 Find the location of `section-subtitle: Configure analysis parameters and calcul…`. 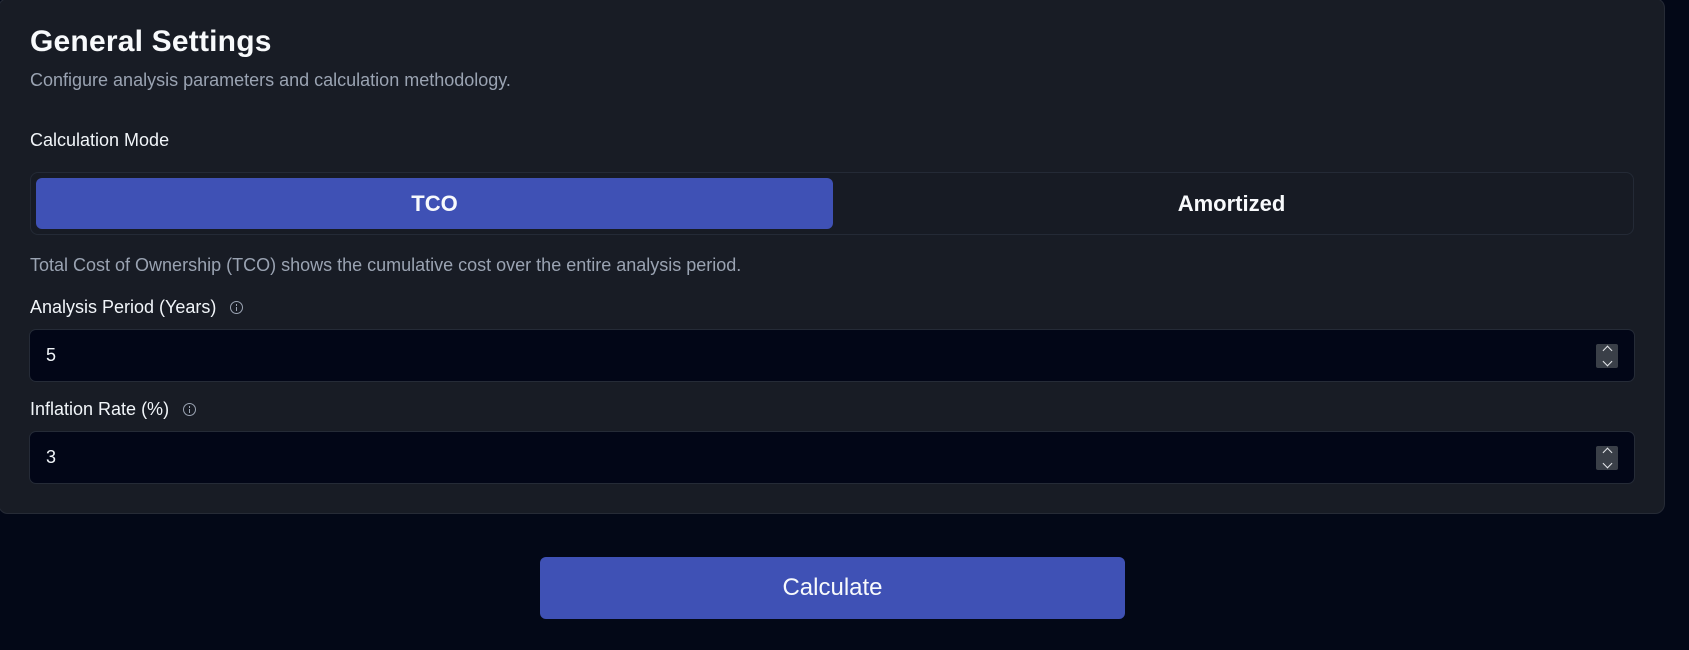

section-subtitle: Configure analysis parameters and calcul… is located at coordinates (270, 80).